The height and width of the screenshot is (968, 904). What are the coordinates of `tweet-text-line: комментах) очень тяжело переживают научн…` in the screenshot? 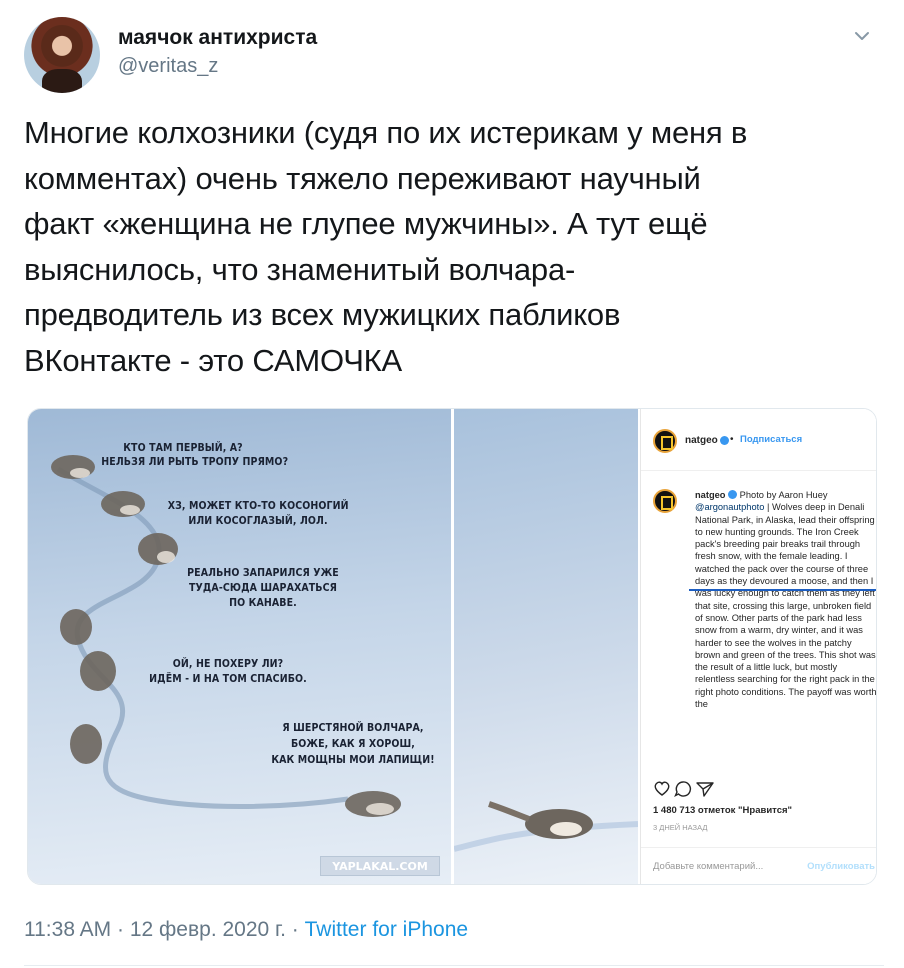 It's located at (362, 178).